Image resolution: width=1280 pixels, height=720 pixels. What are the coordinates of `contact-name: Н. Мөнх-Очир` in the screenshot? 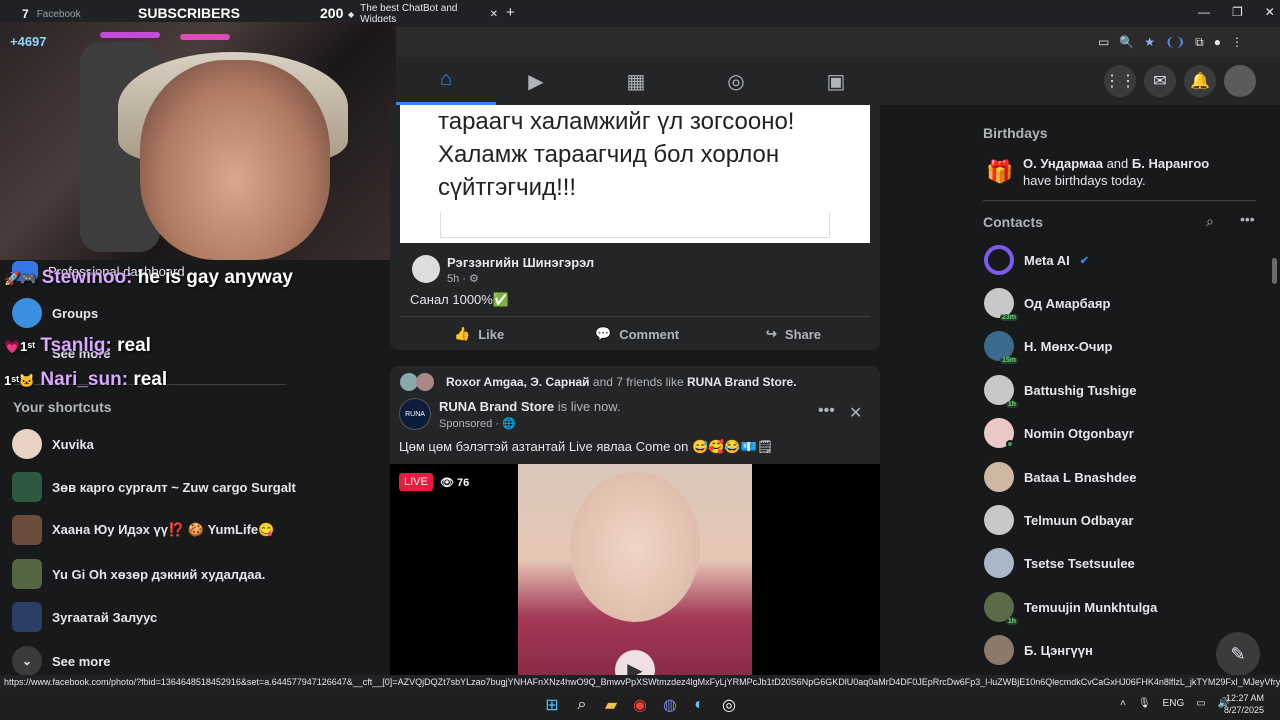 It's located at (1068, 346).